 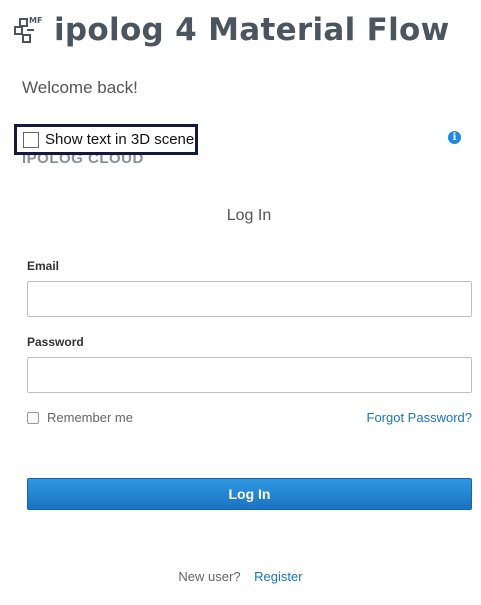 I want to click on password-label: Password, so click(x=55, y=342).